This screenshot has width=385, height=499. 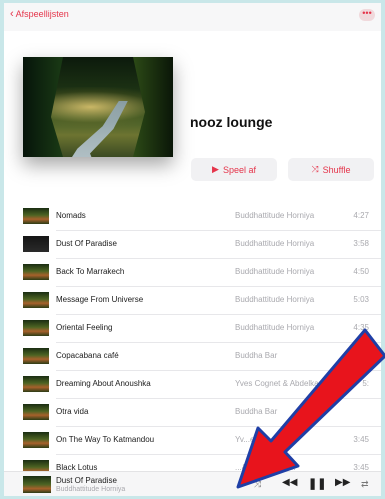 I want to click on track-row: Copacabana café Buddha Bar 4:16, so click(x=192, y=357).